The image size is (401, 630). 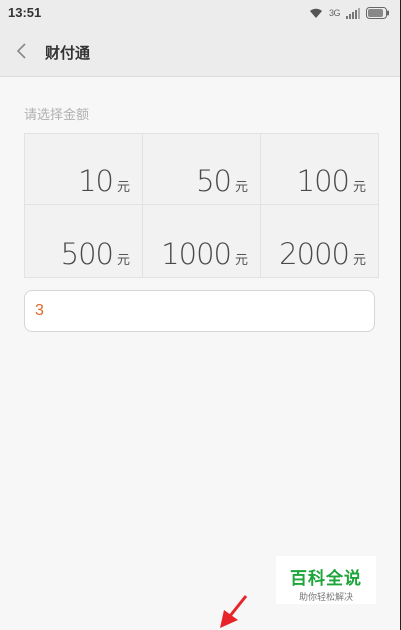 What do you see at coordinates (39, 310) in the screenshot?
I see `custom-amount-value: 3` at bounding box center [39, 310].